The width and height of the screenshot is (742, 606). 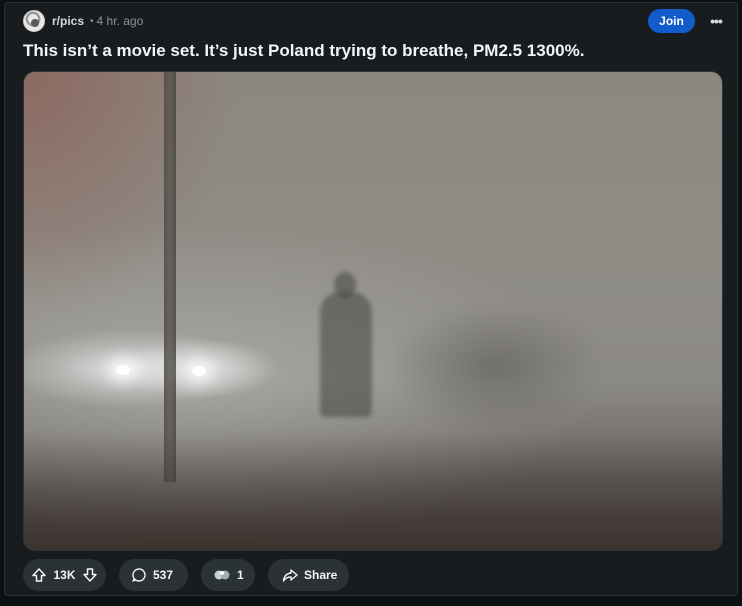 I want to click on comment-count: 537, so click(x=163, y=575).